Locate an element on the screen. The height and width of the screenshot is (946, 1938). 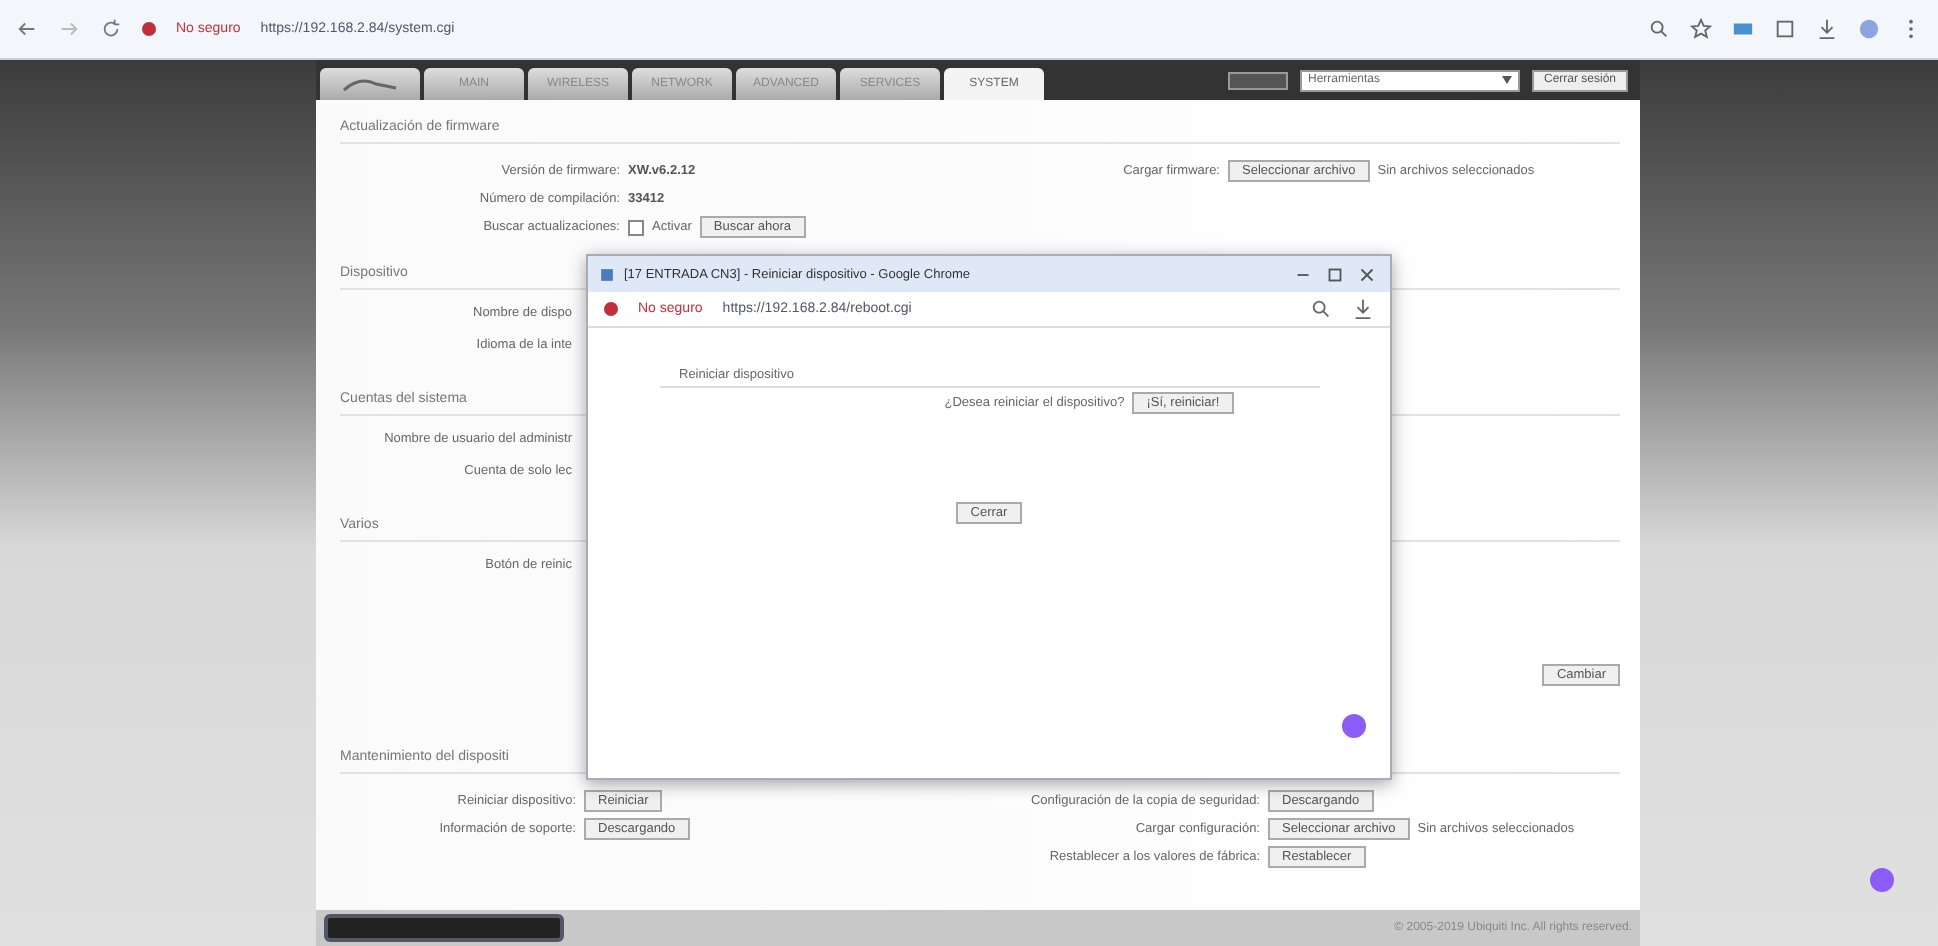
logo-tab is located at coordinates (370, 84).